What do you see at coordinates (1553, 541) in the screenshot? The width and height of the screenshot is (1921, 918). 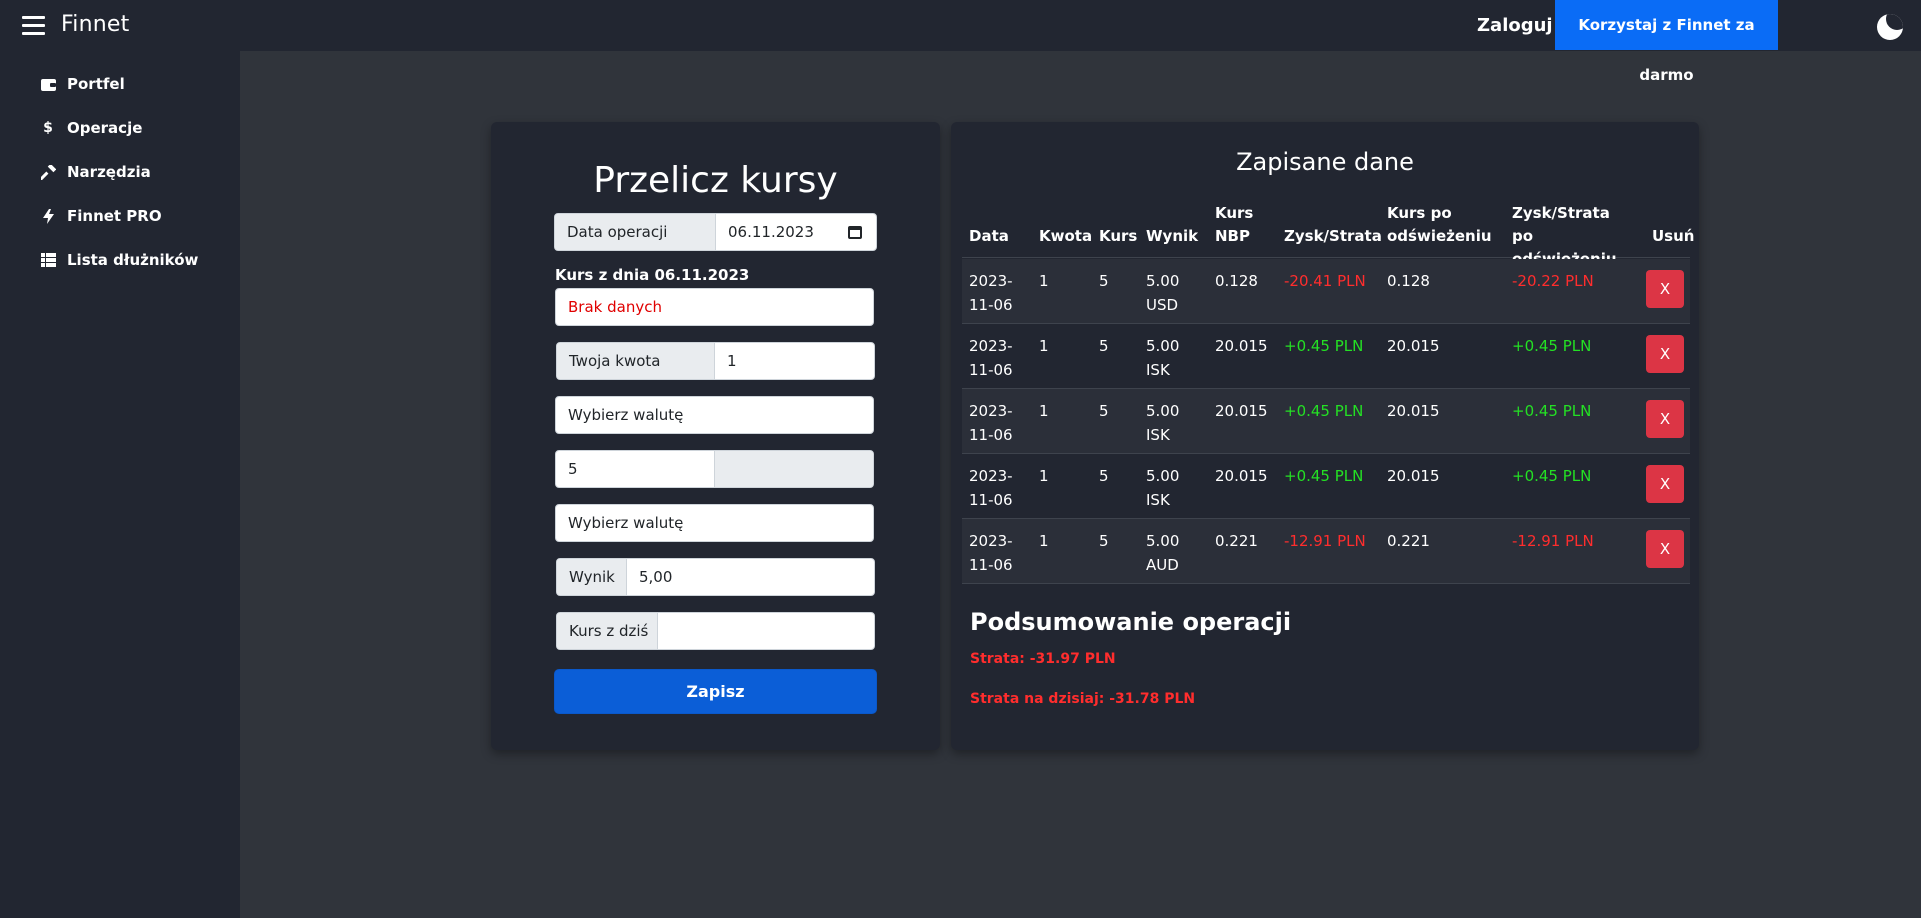 I see `cell-pl-refresh: -12.91 PLN` at bounding box center [1553, 541].